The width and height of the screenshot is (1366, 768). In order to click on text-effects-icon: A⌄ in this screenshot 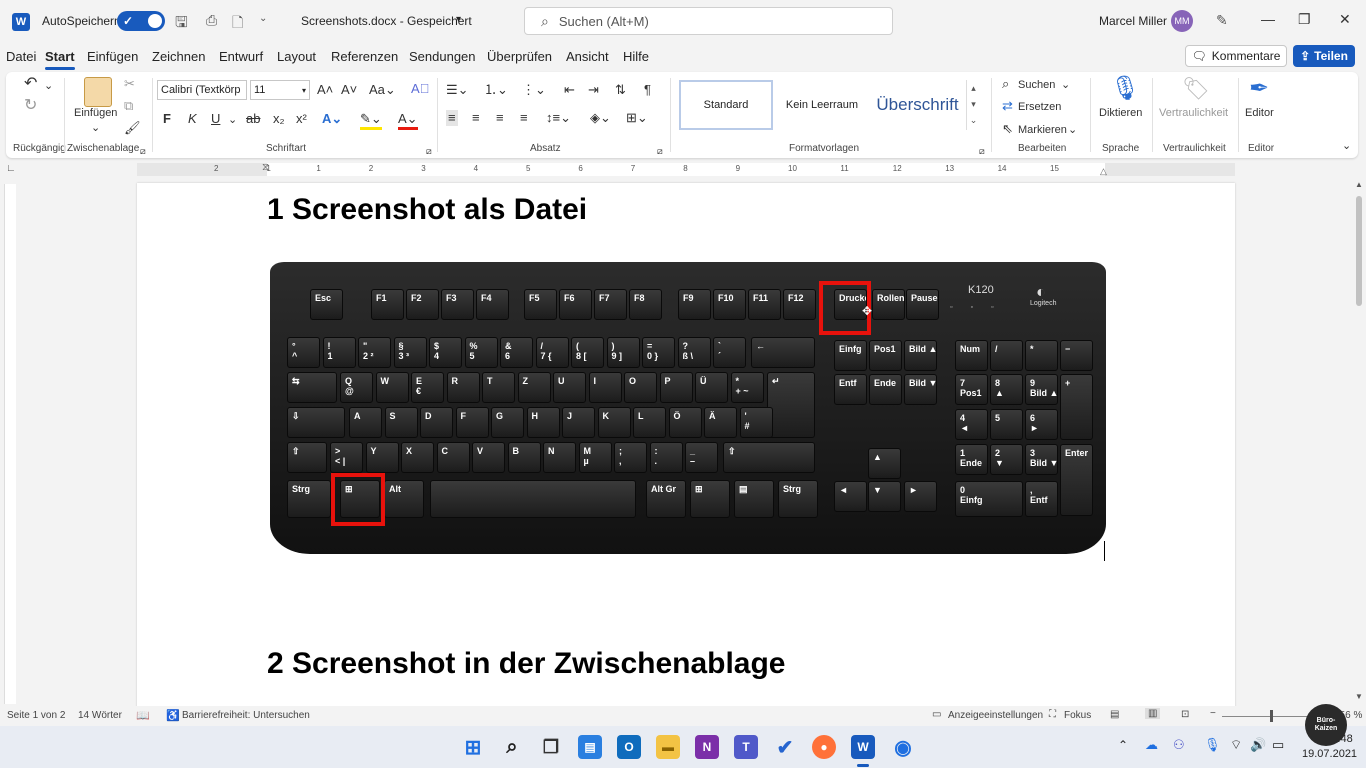, I will do `click(332, 119)`.